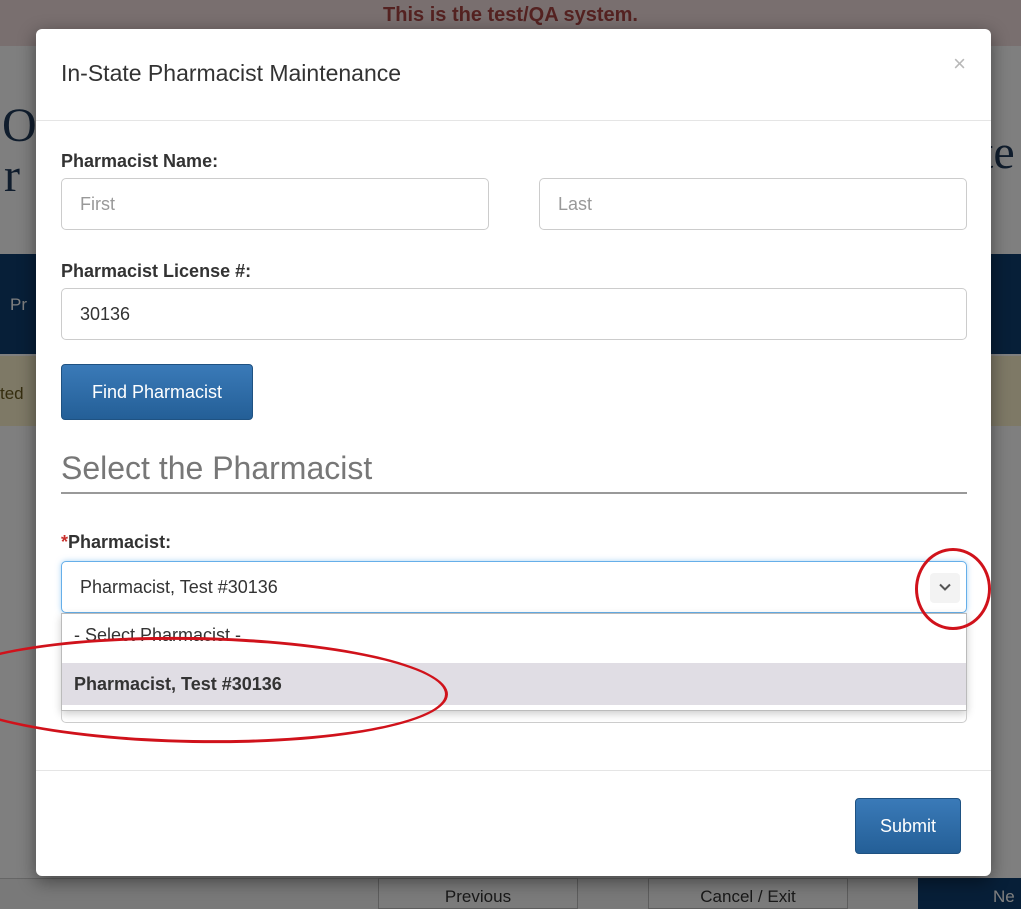  I want to click on pharmacist-select-label: *Pharmacist:, so click(116, 542).